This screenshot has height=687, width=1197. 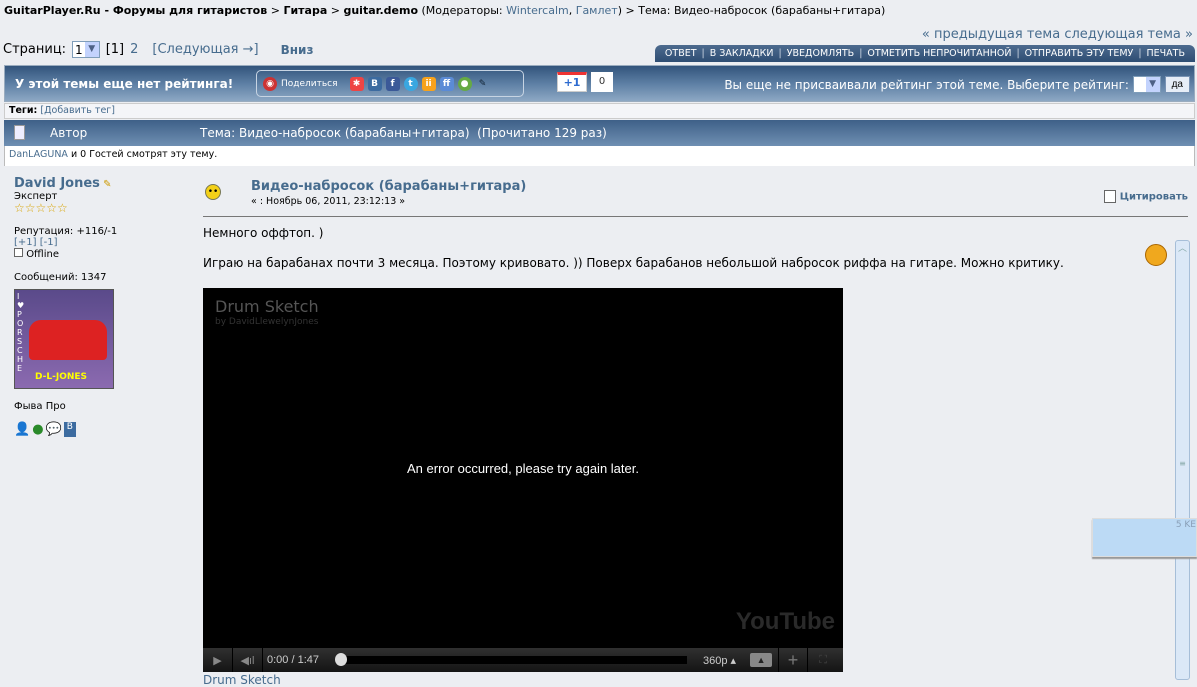 I want to click on scroll-up-icon: ︿, so click(x=1182, y=247).